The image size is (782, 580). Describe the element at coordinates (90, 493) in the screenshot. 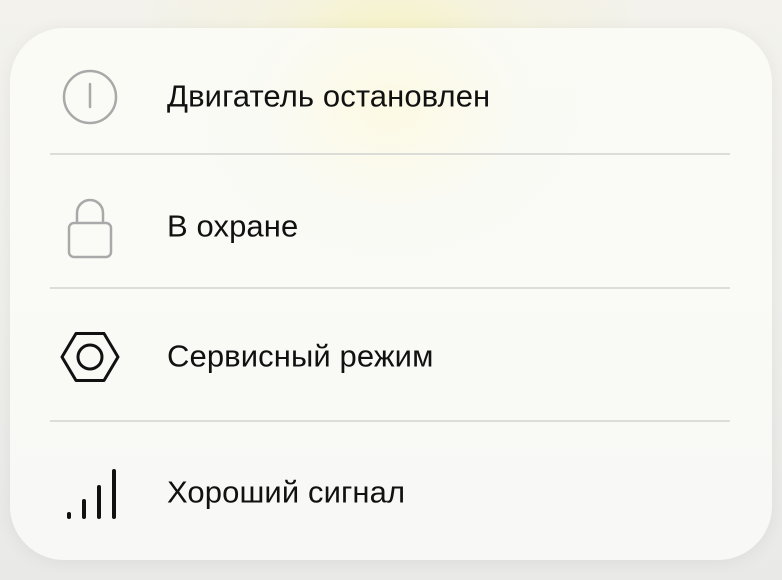

I see `signal-bars-icon` at that location.